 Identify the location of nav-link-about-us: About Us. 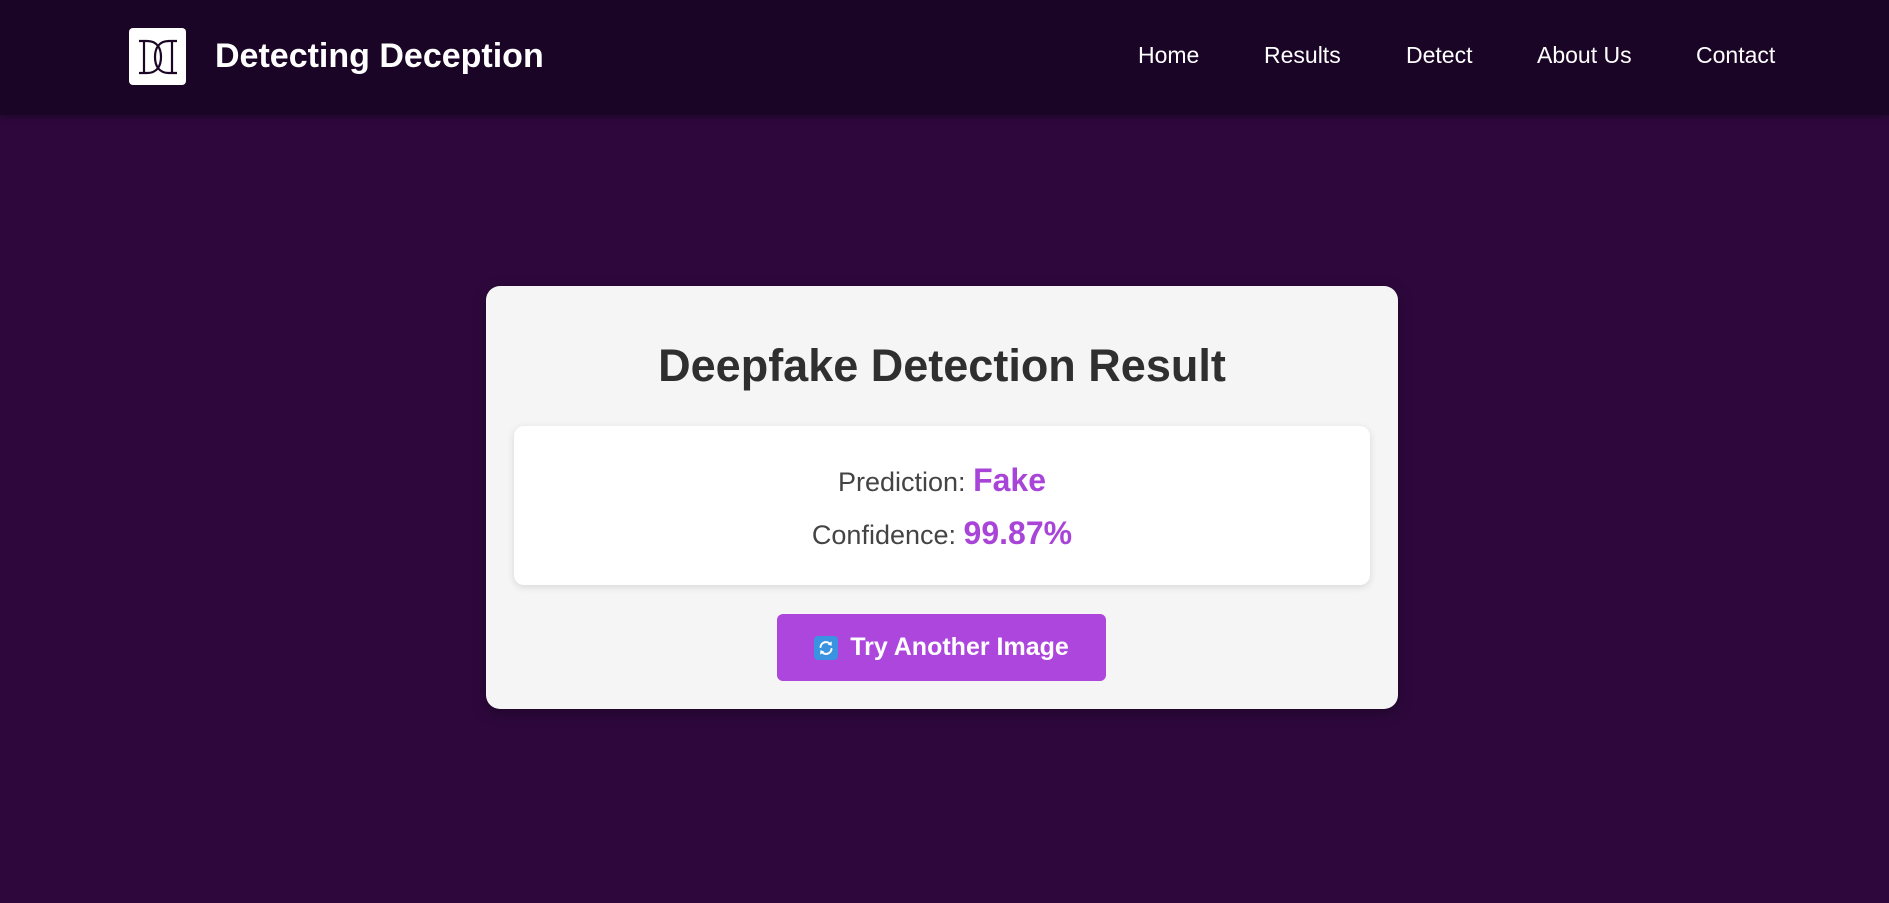
(1584, 55).